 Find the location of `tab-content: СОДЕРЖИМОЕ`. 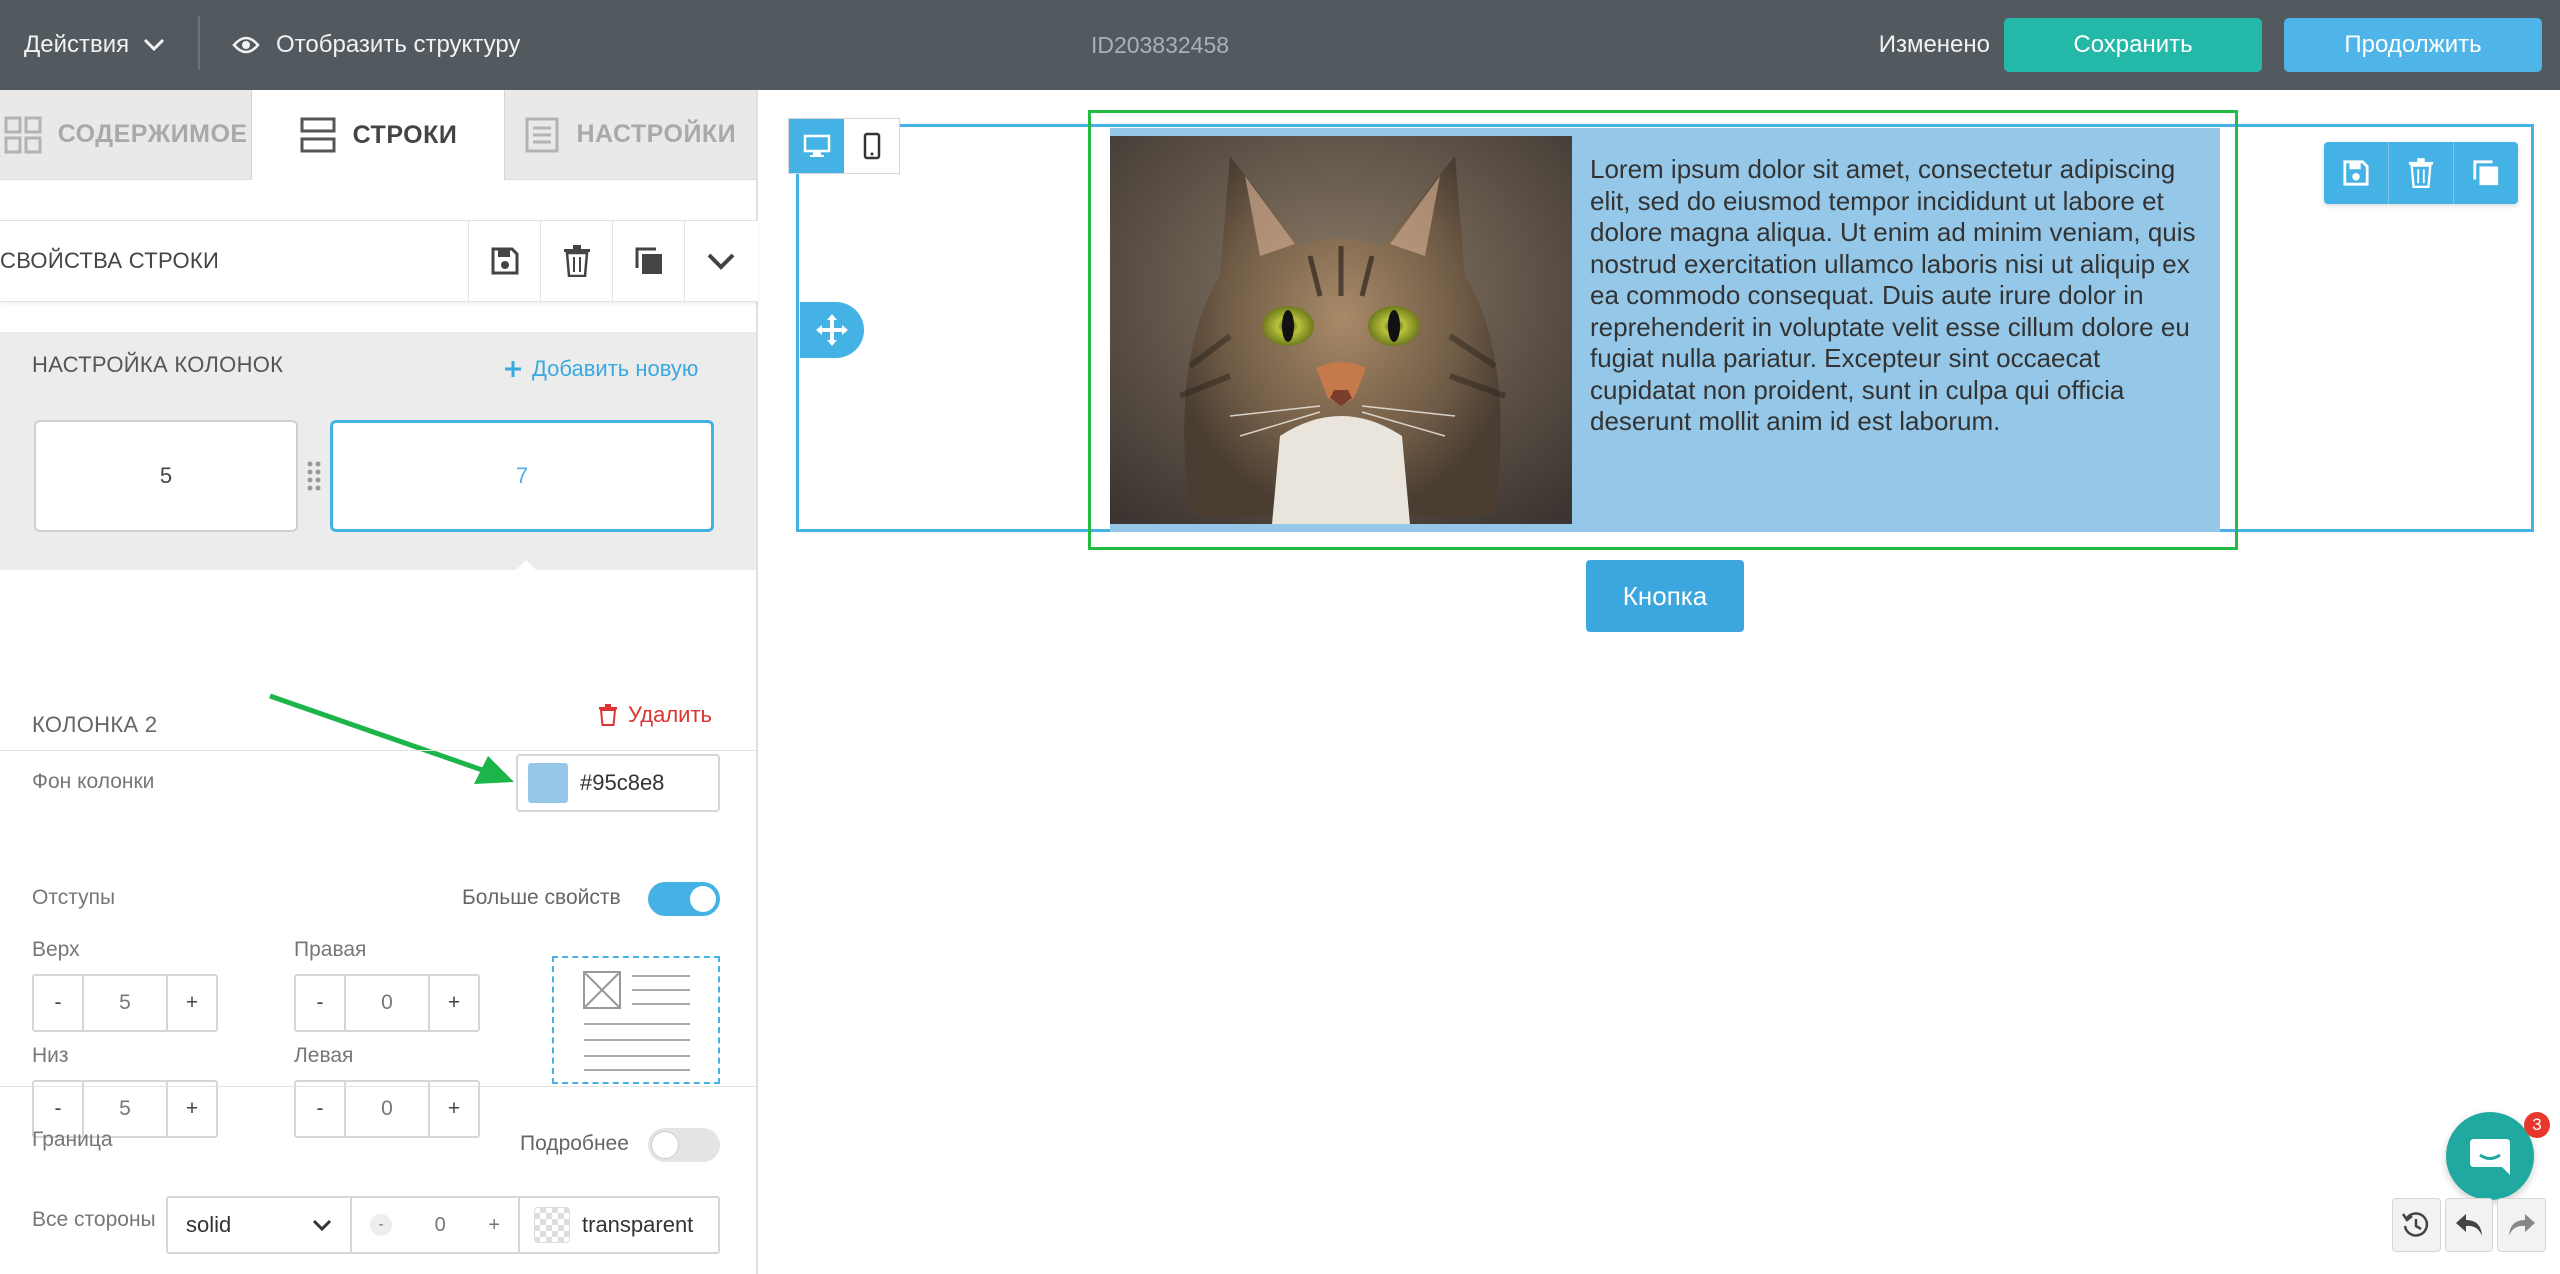

tab-content: СОДЕРЖИМОЕ is located at coordinates (126, 135).